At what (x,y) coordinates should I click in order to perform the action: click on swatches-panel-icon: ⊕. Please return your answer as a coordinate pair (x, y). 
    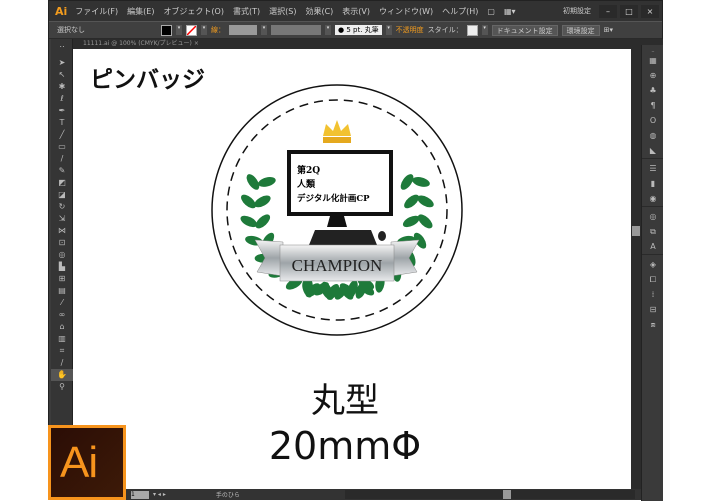
    Looking at the image, I should click on (653, 75).